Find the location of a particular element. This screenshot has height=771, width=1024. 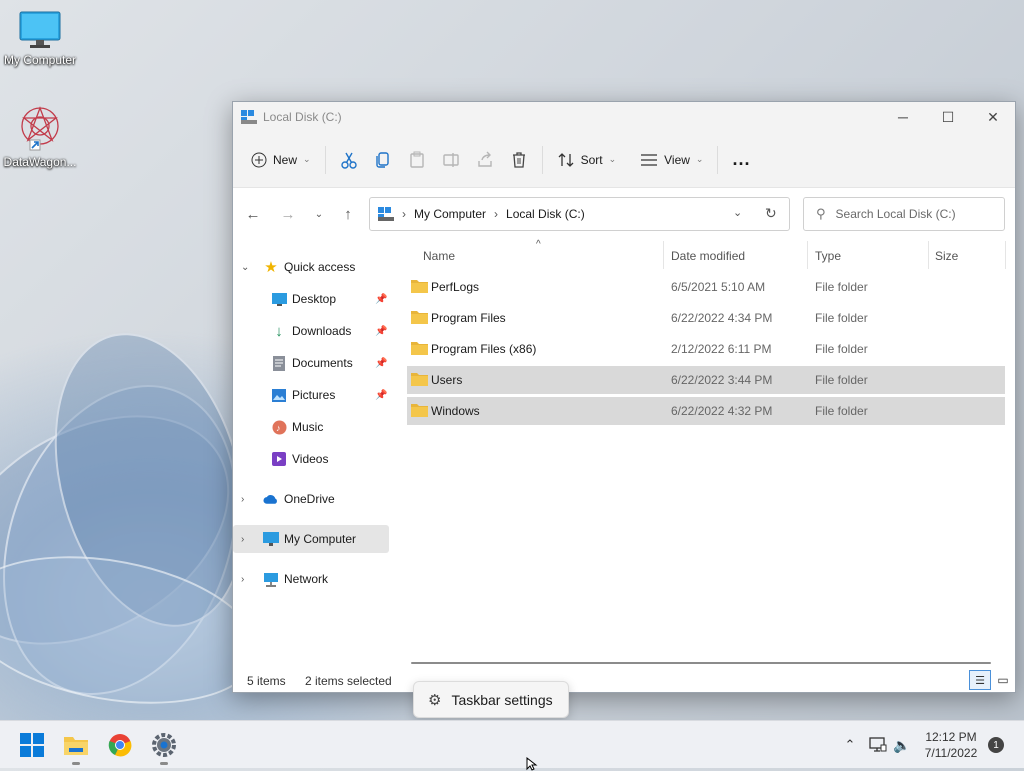

sidebar-item-network: › Network is located at coordinates (311, 579).